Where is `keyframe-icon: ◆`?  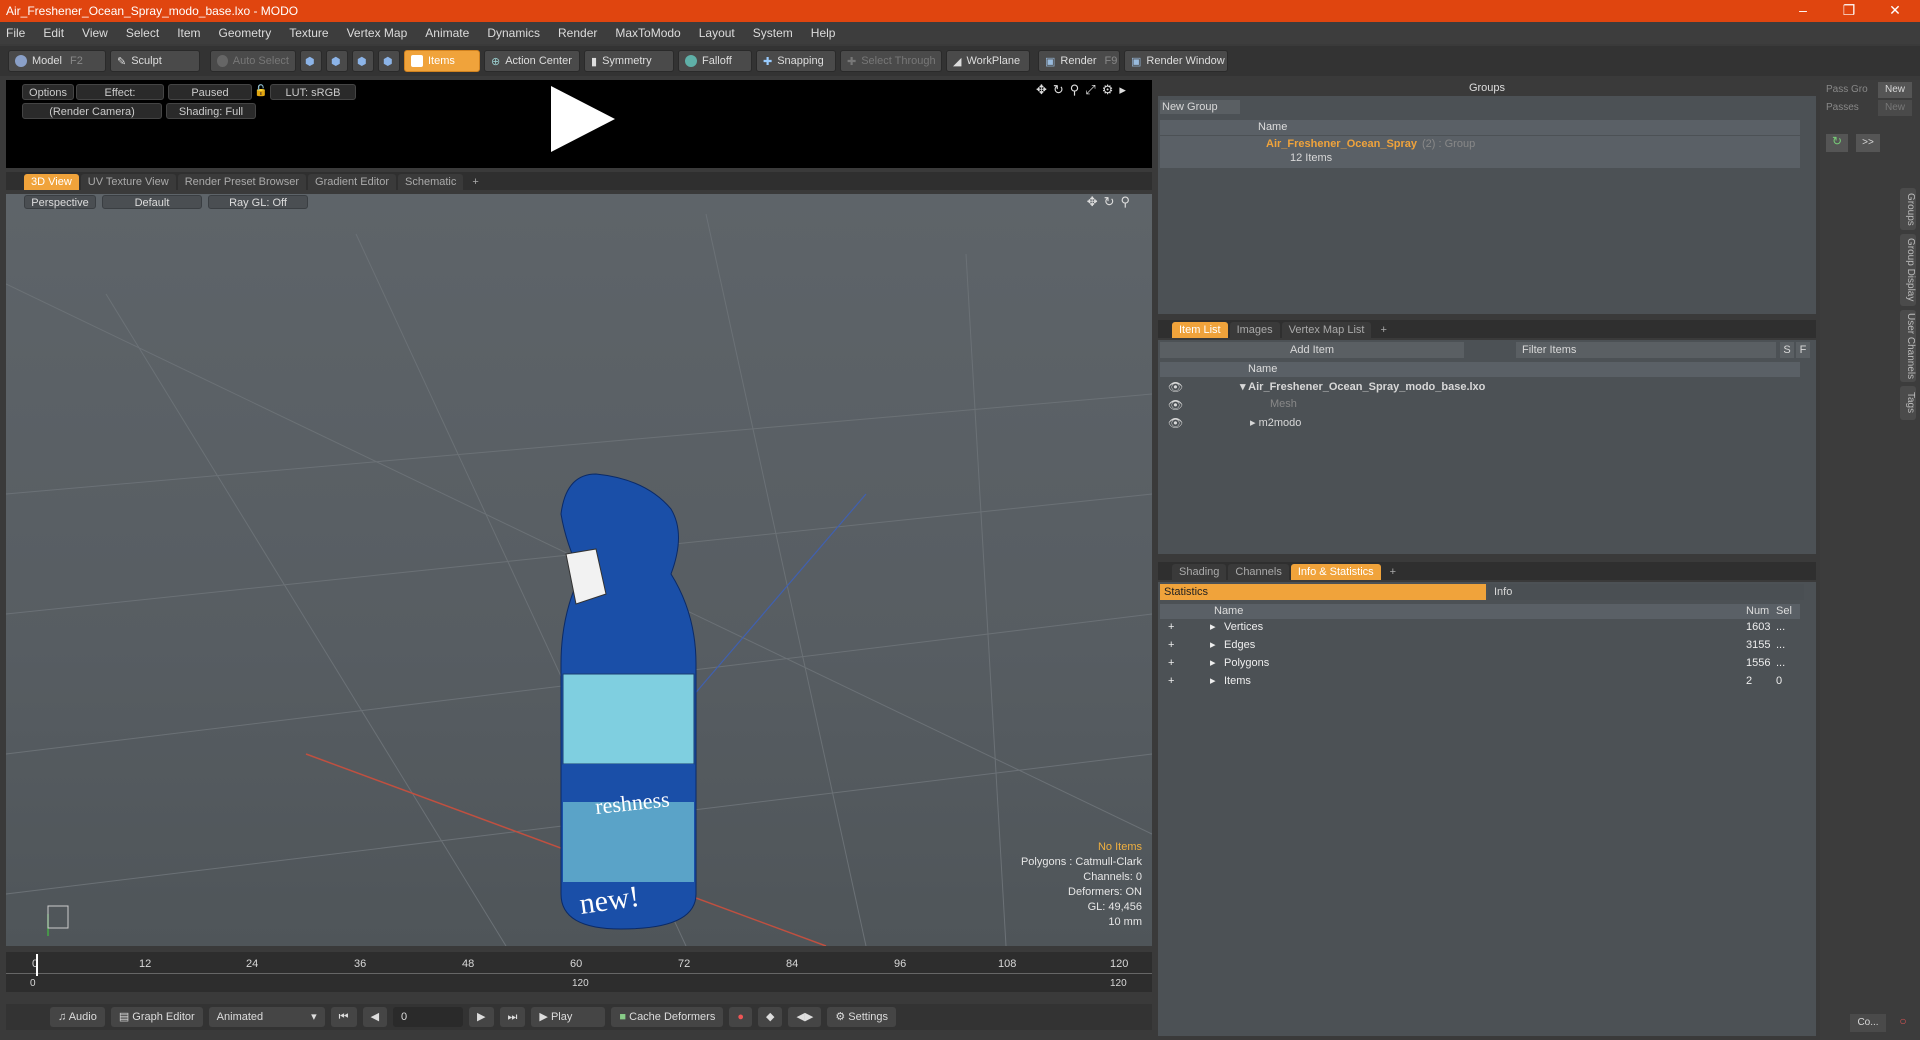 keyframe-icon: ◆ is located at coordinates (770, 1017).